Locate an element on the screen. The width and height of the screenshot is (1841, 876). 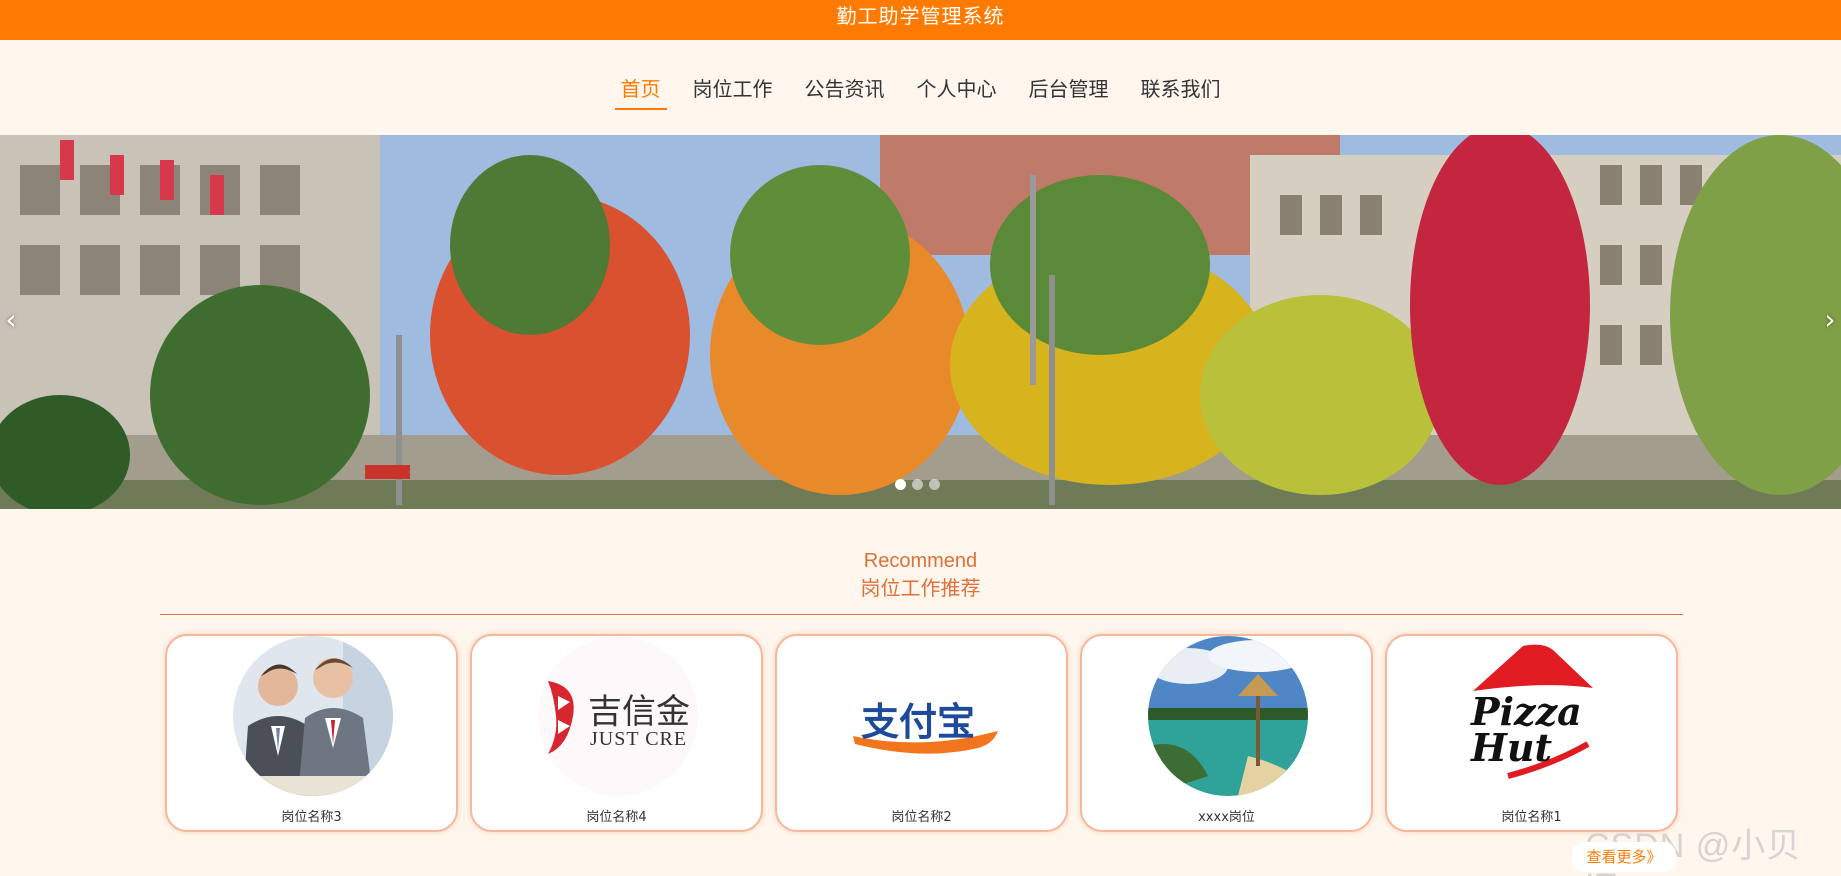
app-header: 勤工助学管理系统 is located at coordinates (920, 20).